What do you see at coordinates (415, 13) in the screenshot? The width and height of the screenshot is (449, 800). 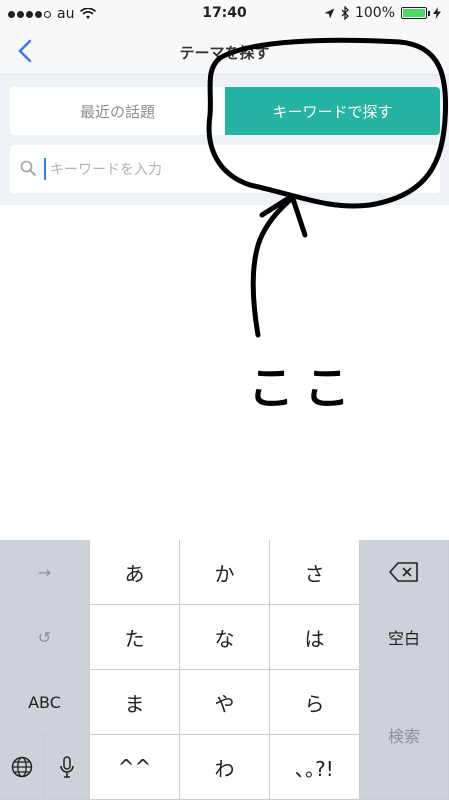 I see `battery-icon` at bounding box center [415, 13].